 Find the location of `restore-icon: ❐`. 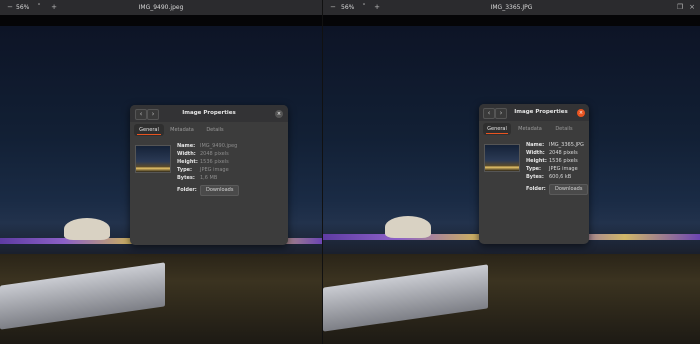

restore-icon: ❐ is located at coordinates (680, 7).